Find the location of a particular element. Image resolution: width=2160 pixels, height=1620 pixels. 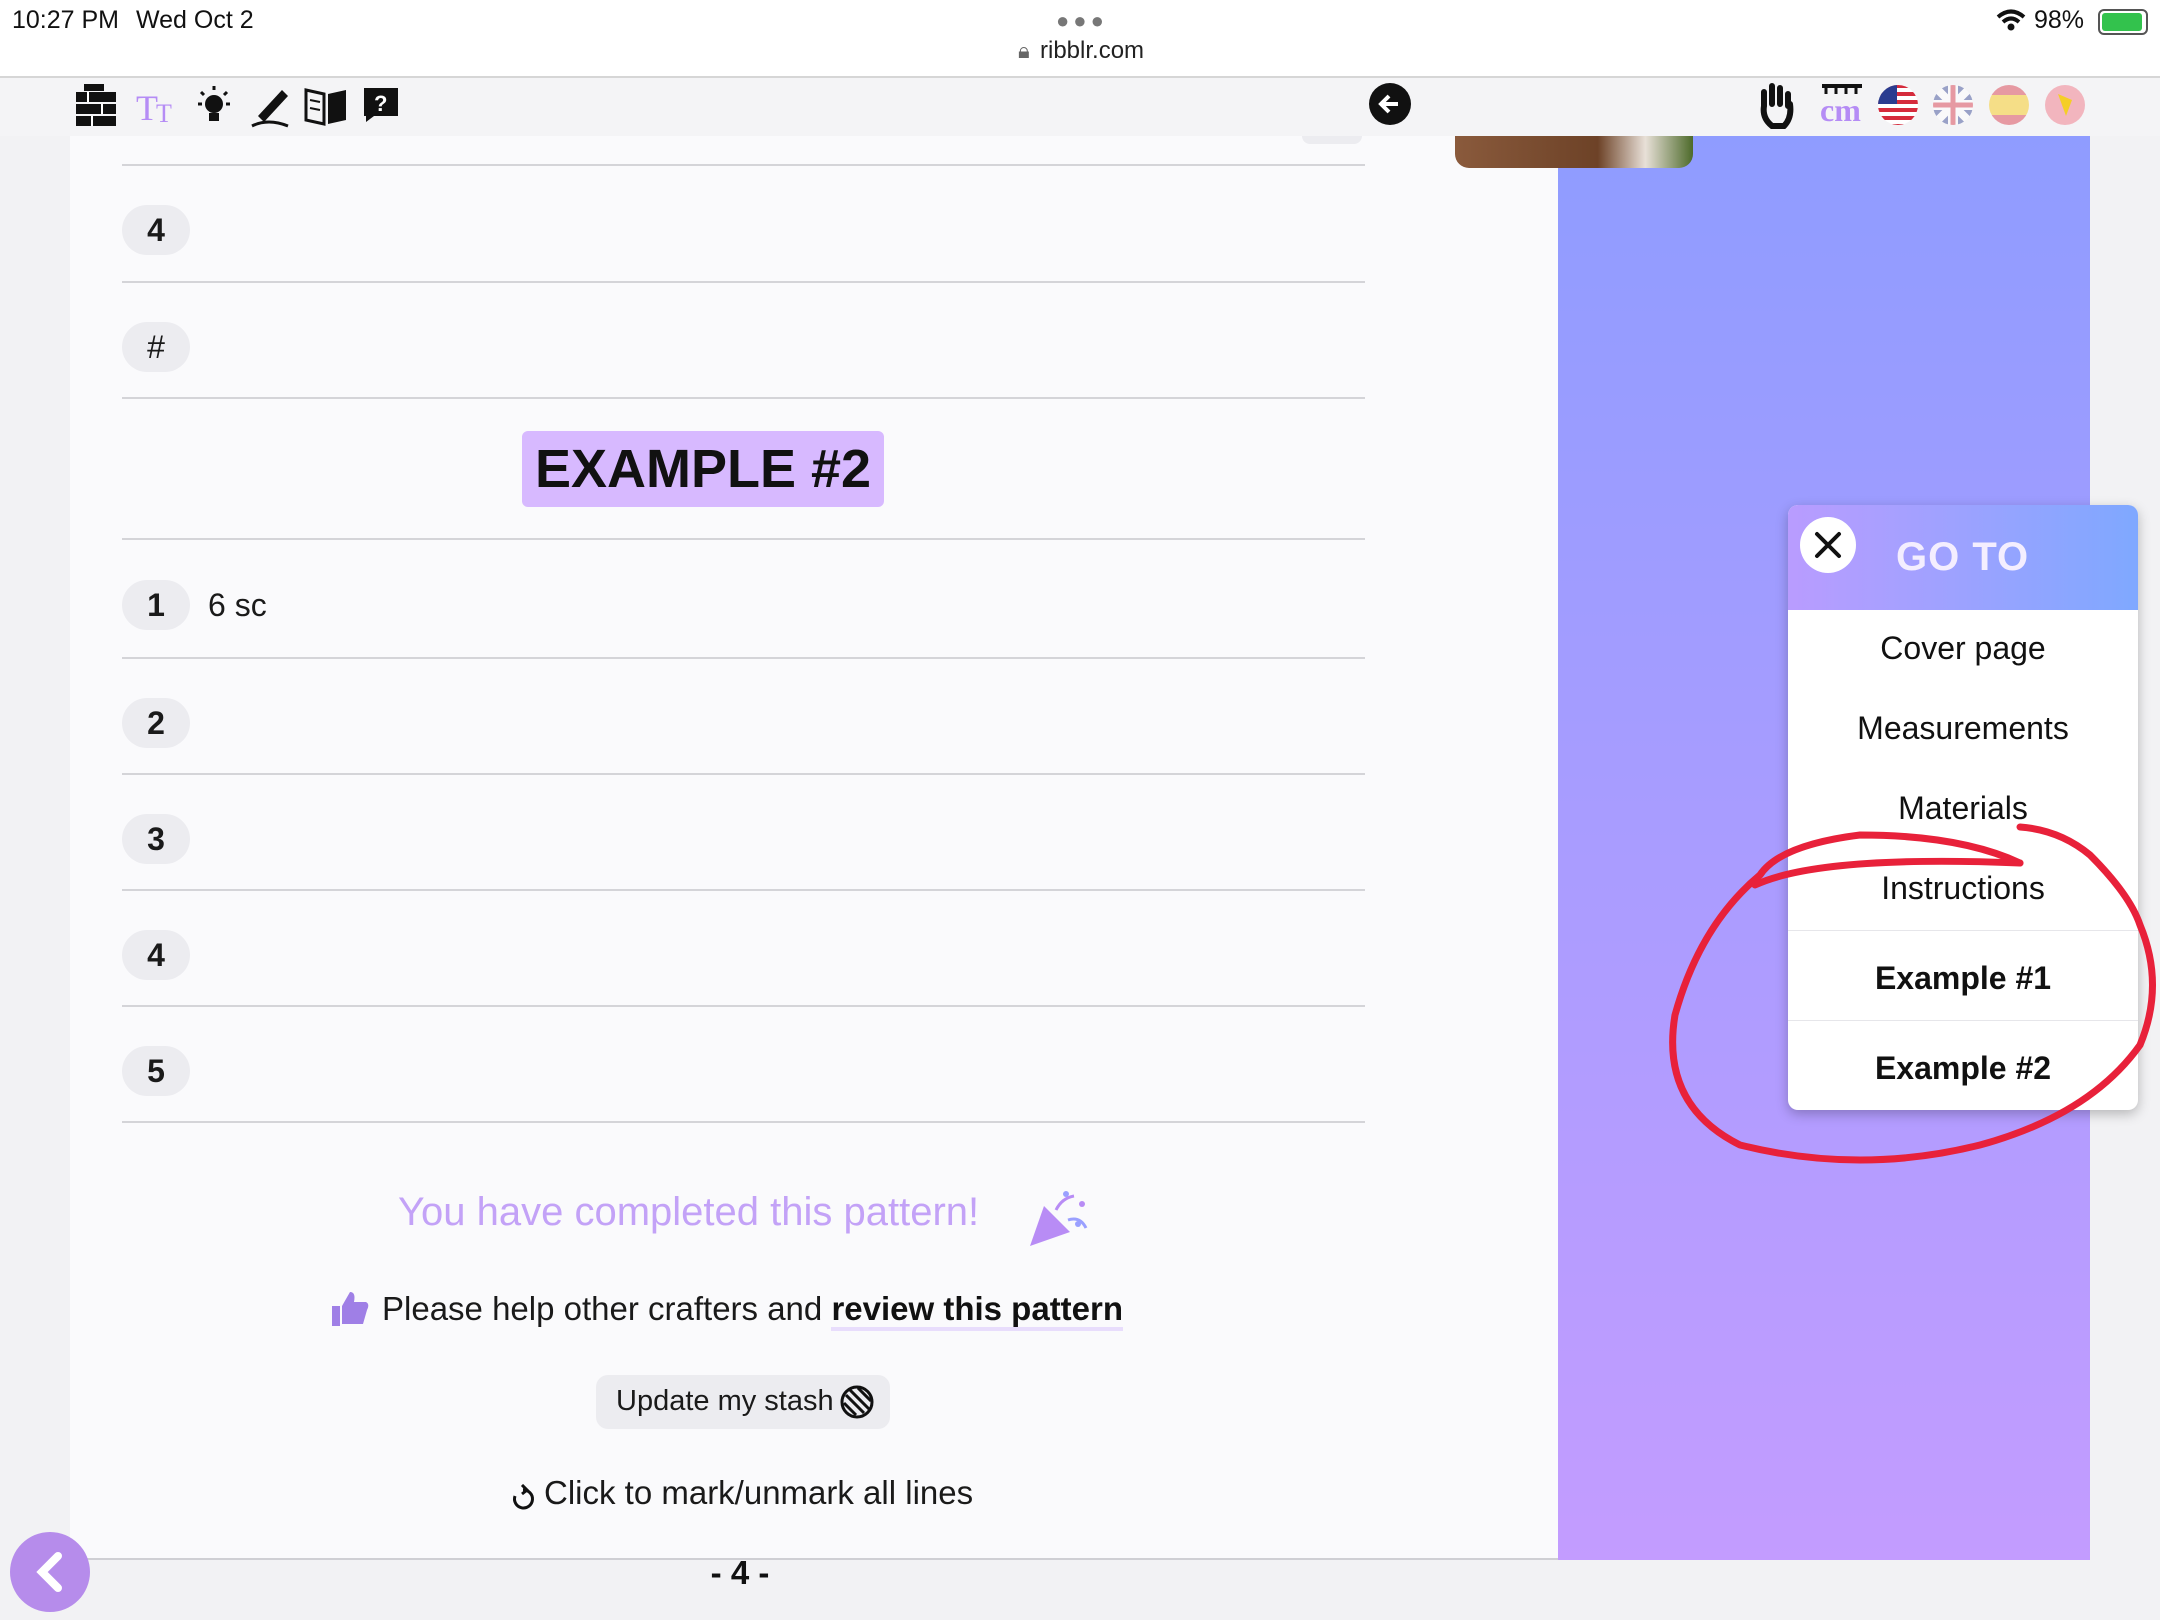

help-icon: ? is located at coordinates (381, 105).